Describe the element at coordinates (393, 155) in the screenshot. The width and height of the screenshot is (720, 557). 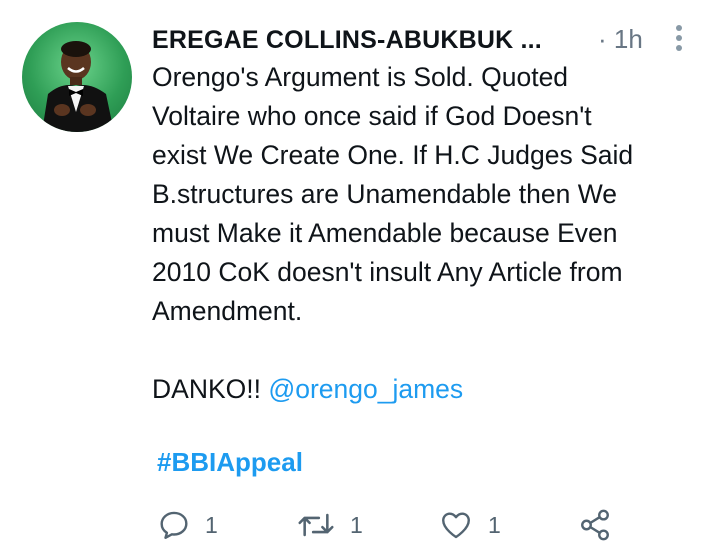
I see `tweet-line: exist We Create One. If H.C Judges Said` at that location.